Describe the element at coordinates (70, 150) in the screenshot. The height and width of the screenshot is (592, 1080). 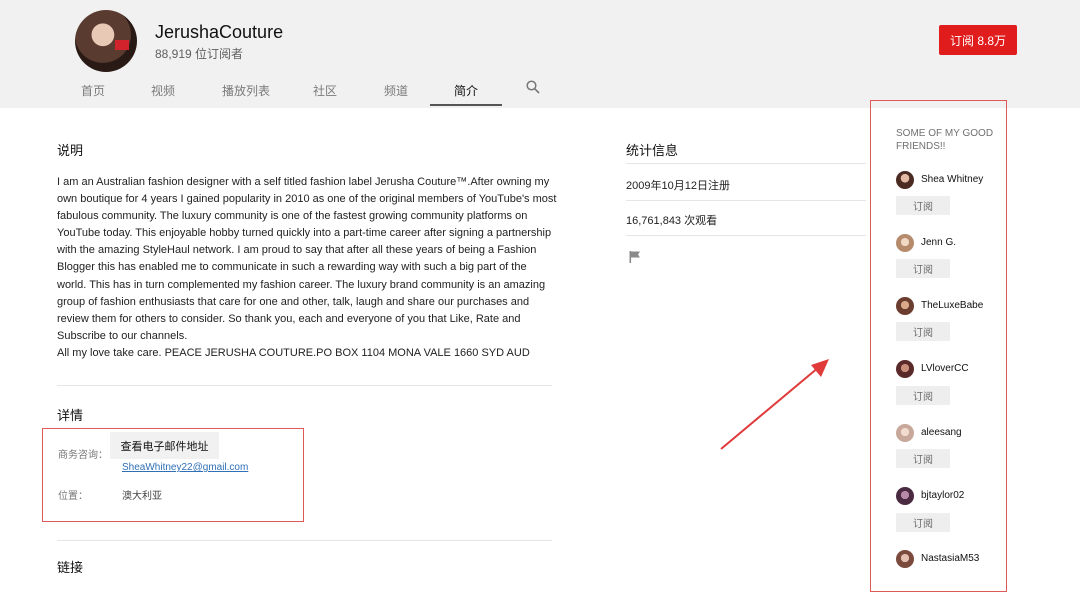
I see `description-heading: 说明` at that location.